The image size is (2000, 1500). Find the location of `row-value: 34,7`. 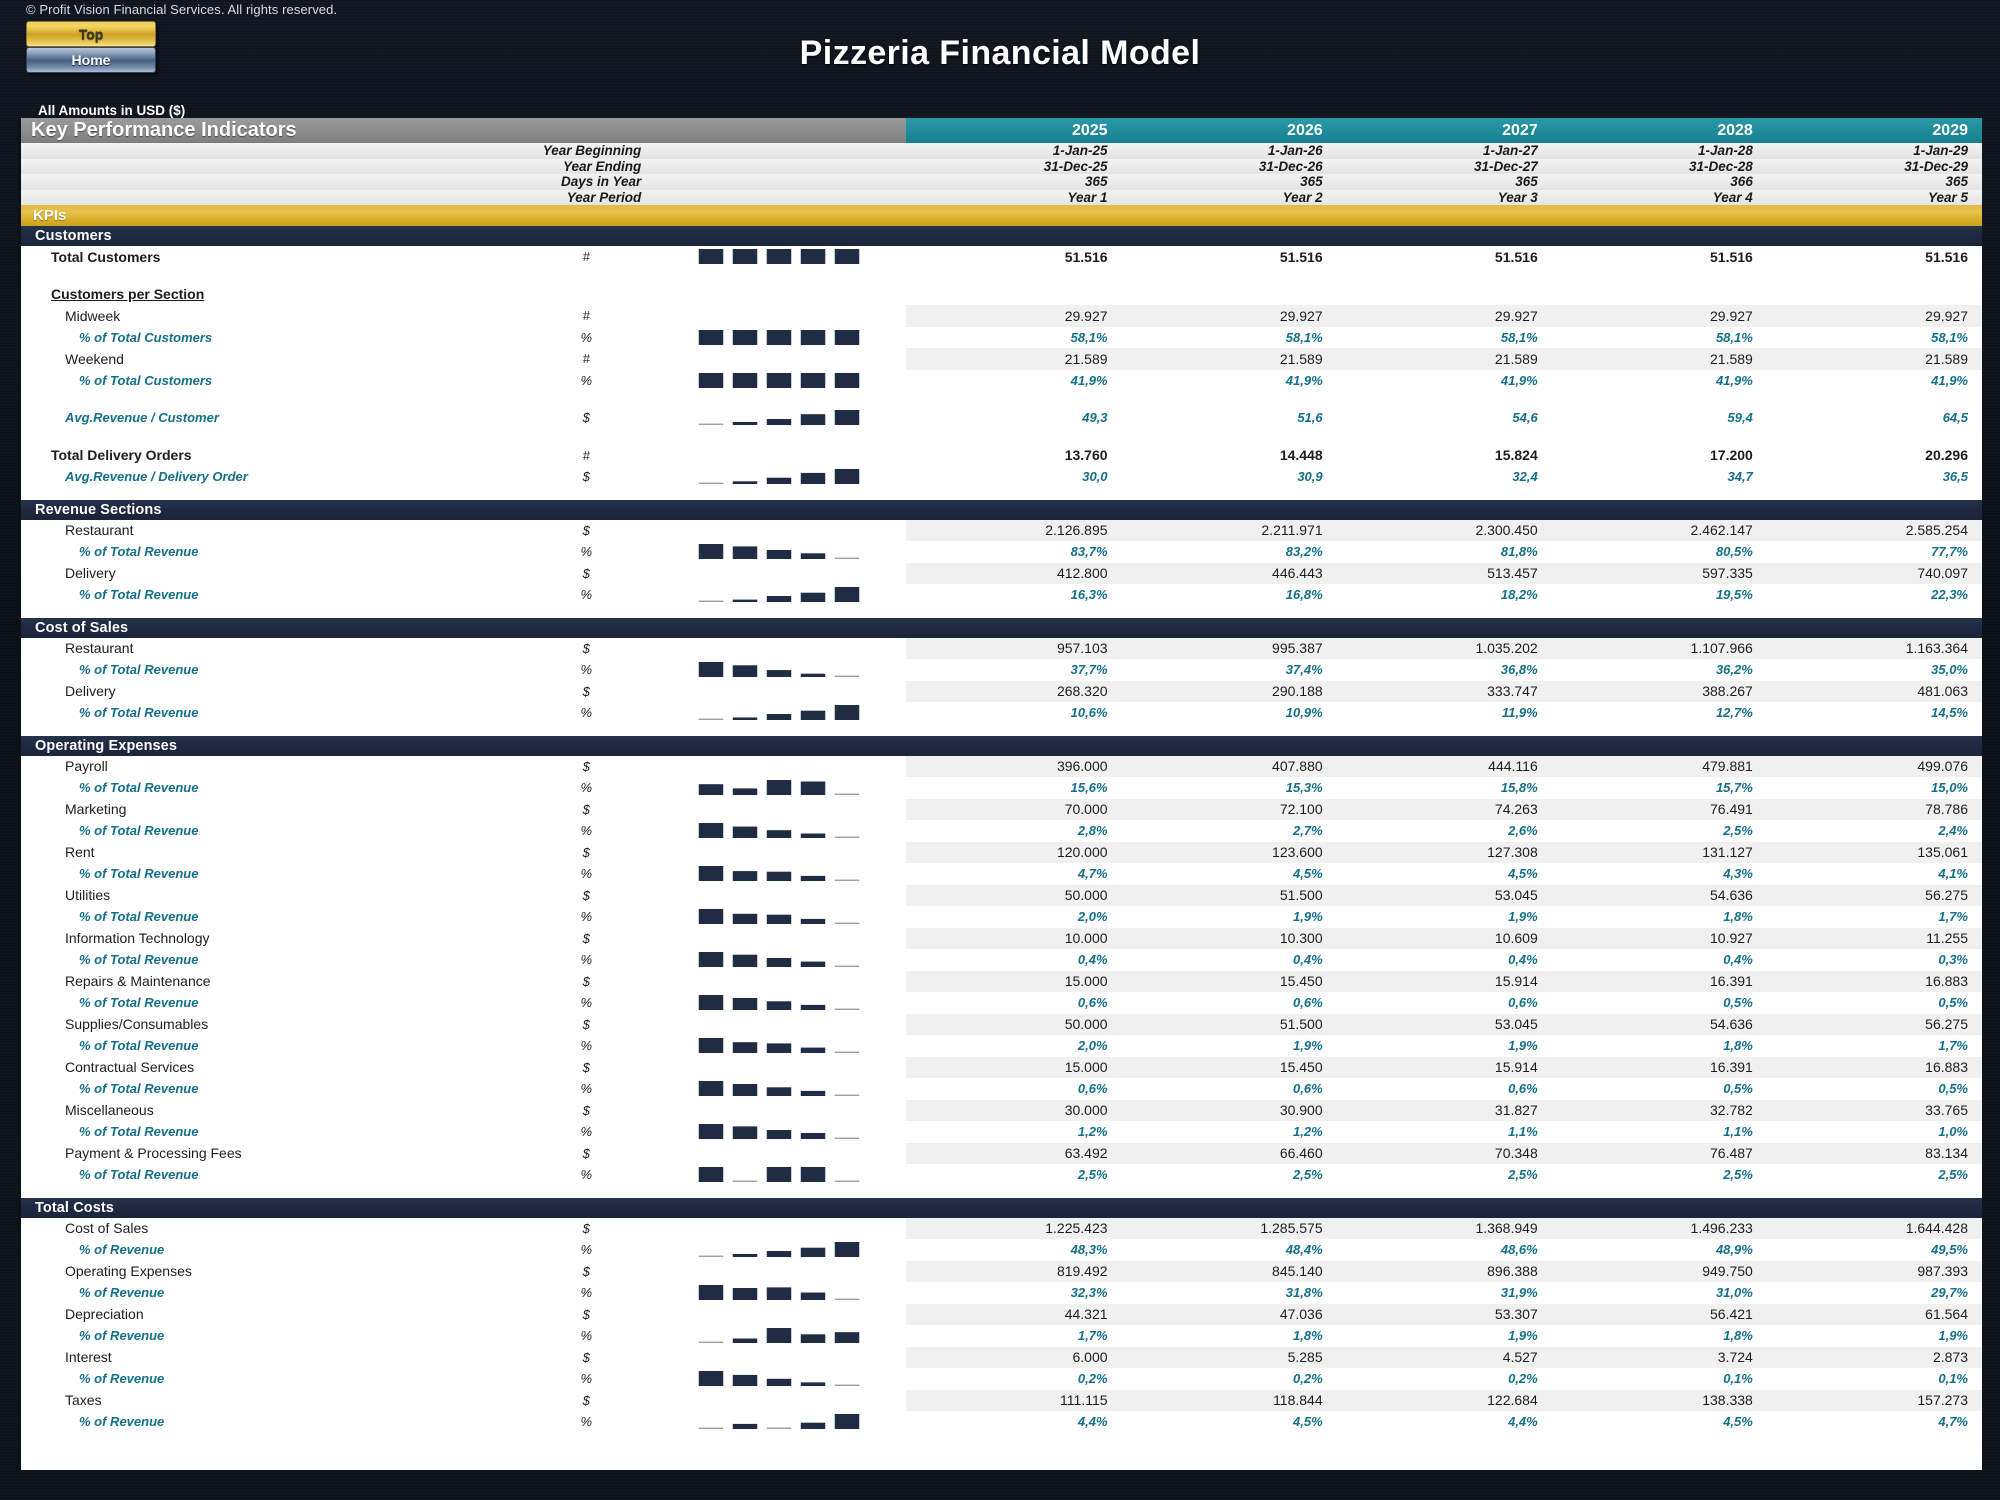

row-value: 34,7 is located at coordinates (1740, 477).